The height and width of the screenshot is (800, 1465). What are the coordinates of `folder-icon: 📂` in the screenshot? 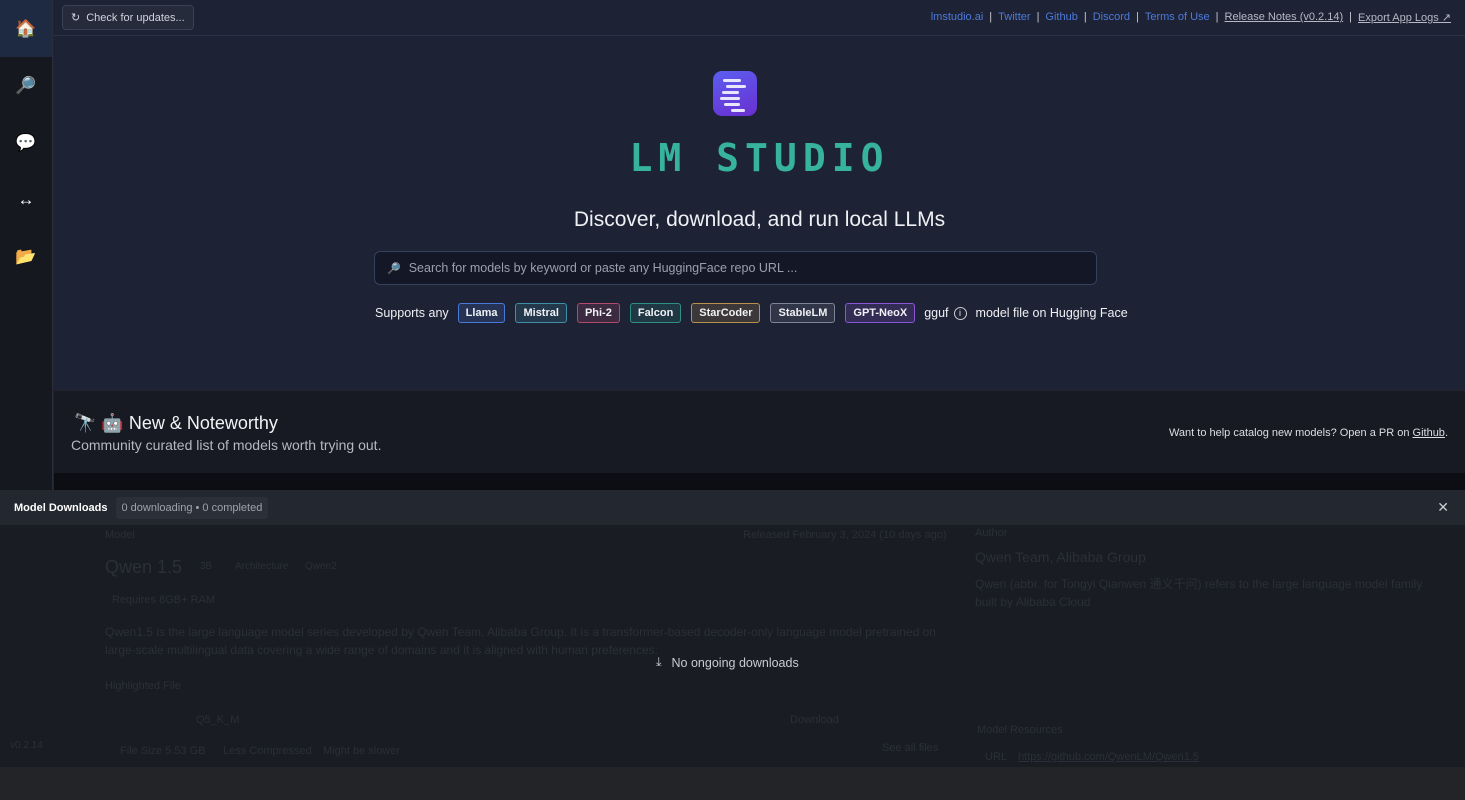 It's located at (26, 256).